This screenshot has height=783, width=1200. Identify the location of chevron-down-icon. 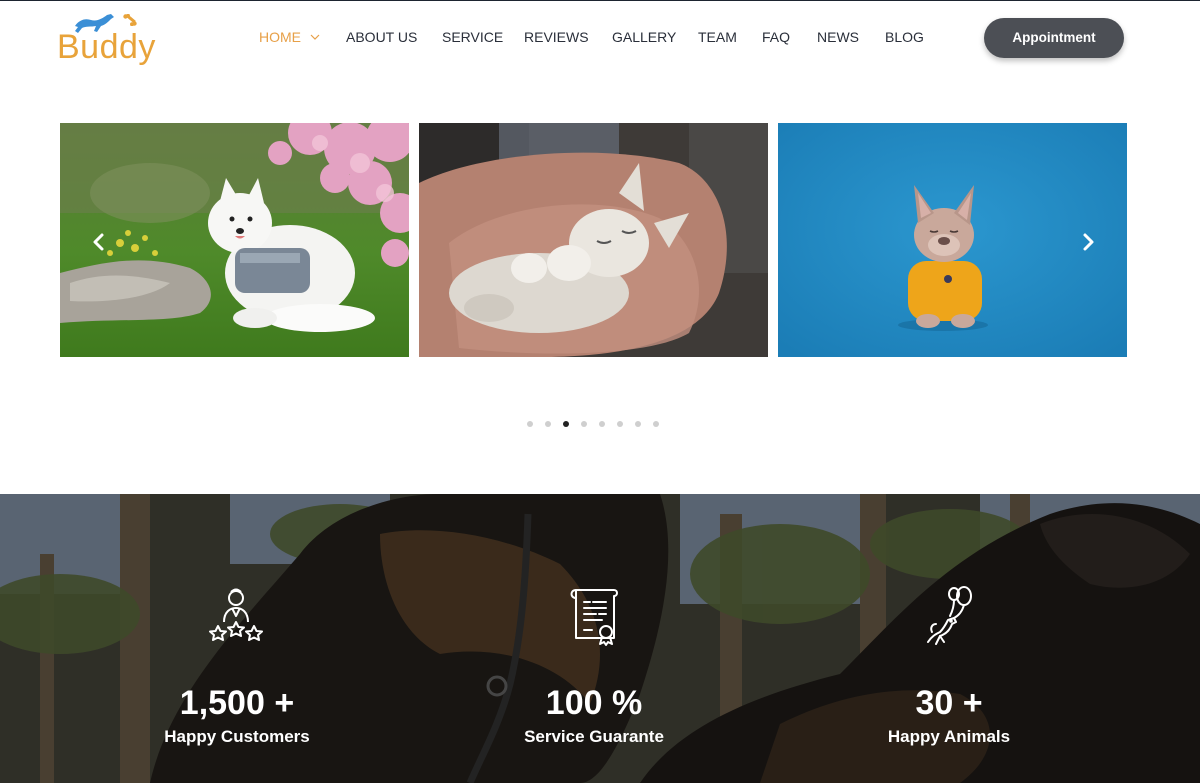
(315, 37).